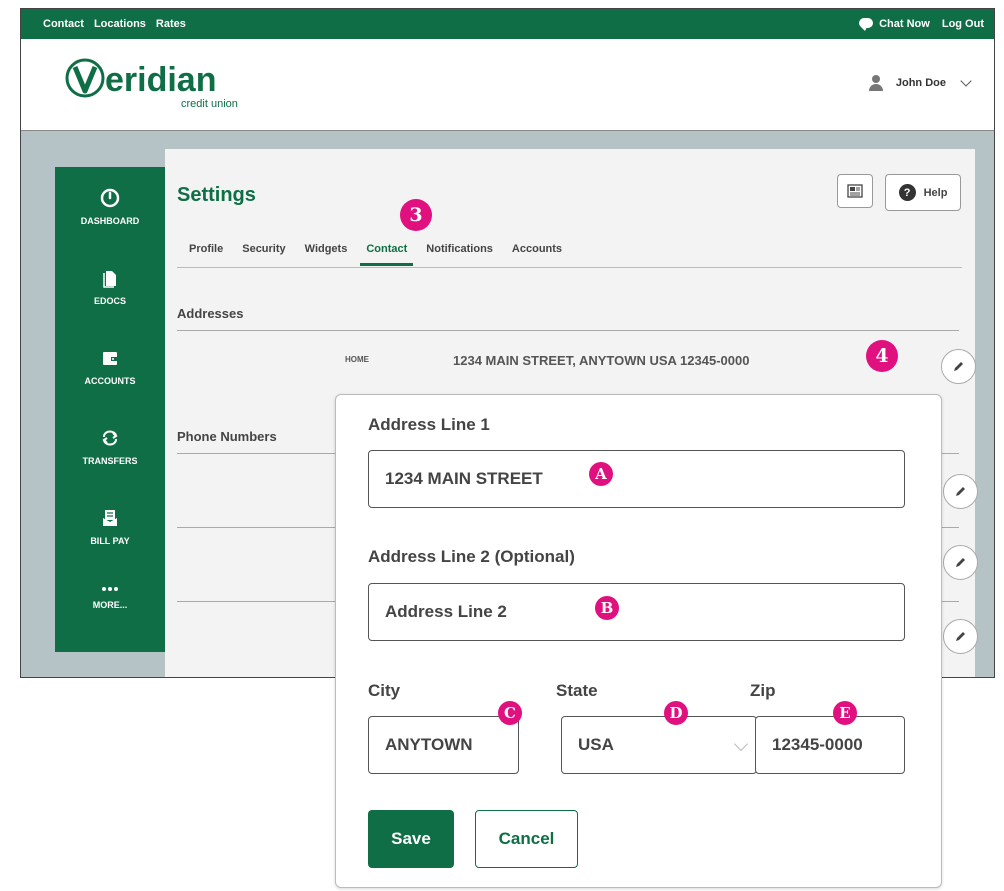 The height and width of the screenshot is (891, 1004). What do you see at coordinates (216, 195) in the screenshot?
I see `page-title: Settings` at bounding box center [216, 195].